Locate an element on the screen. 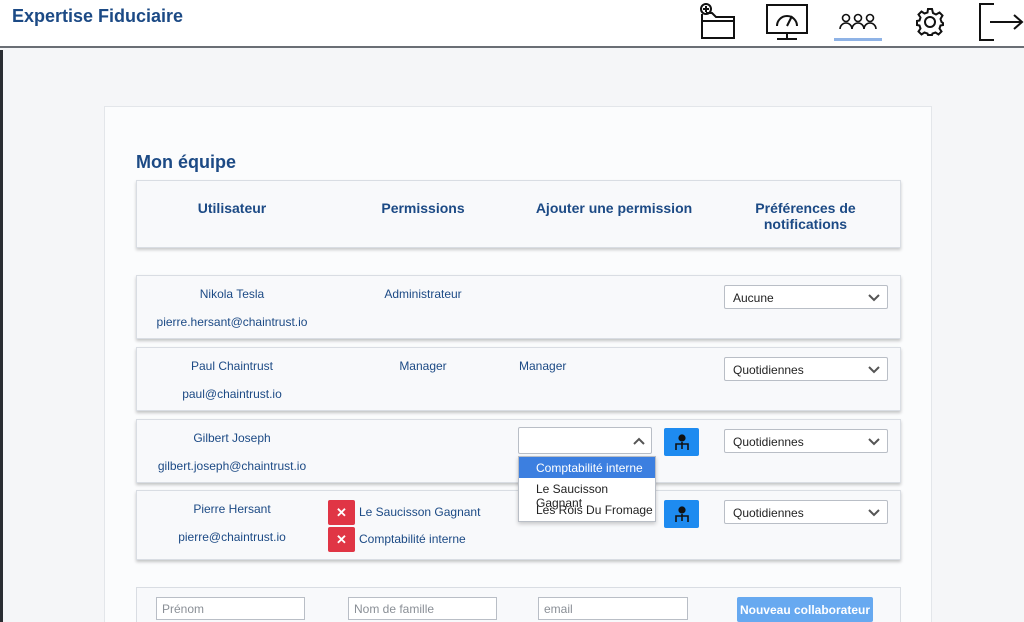 This screenshot has height=622, width=1024. page-title: Mon équipe is located at coordinates (186, 162).